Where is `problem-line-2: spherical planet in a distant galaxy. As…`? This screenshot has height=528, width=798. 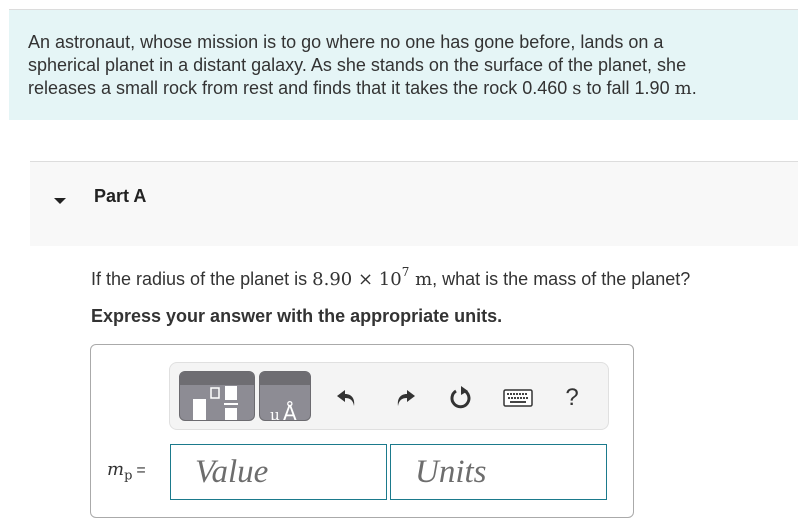 problem-line-2: spherical planet in a distant galaxy. As… is located at coordinates (357, 65).